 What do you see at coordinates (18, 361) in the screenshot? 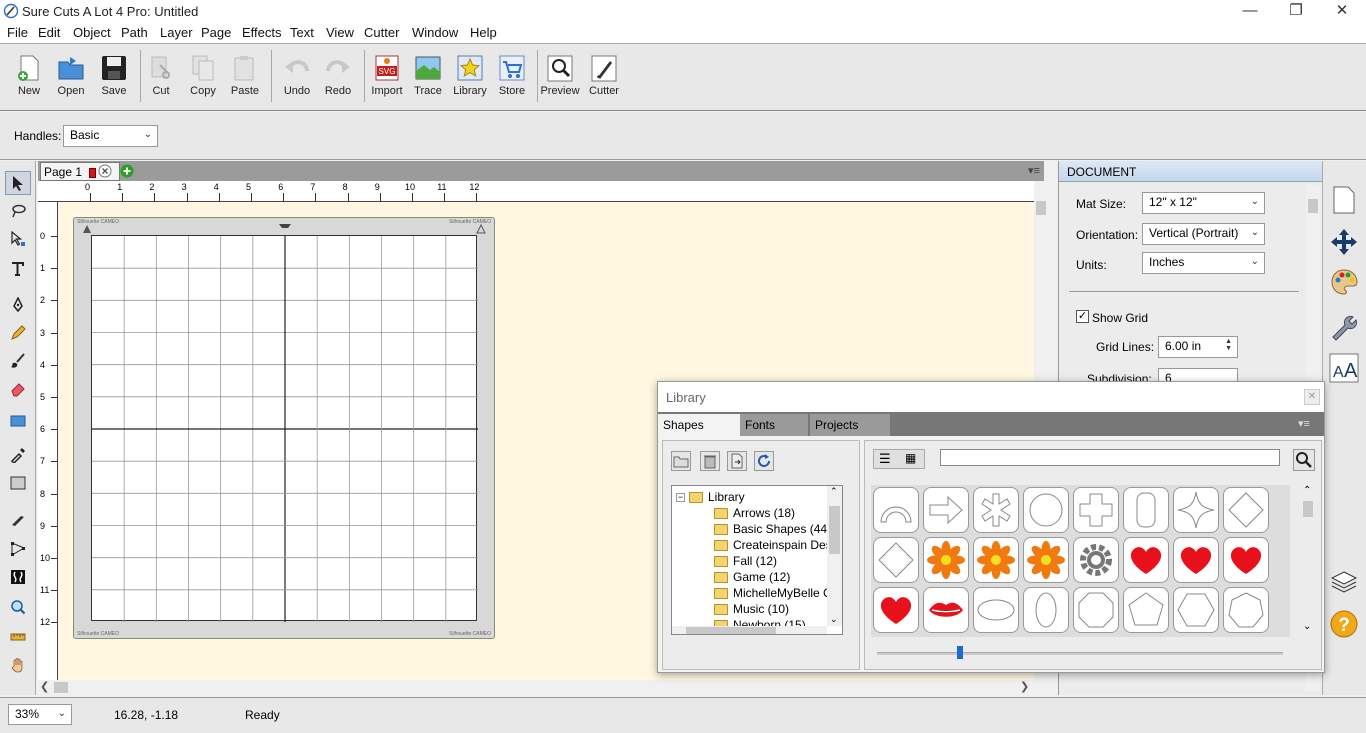
I see `brush-tool` at bounding box center [18, 361].